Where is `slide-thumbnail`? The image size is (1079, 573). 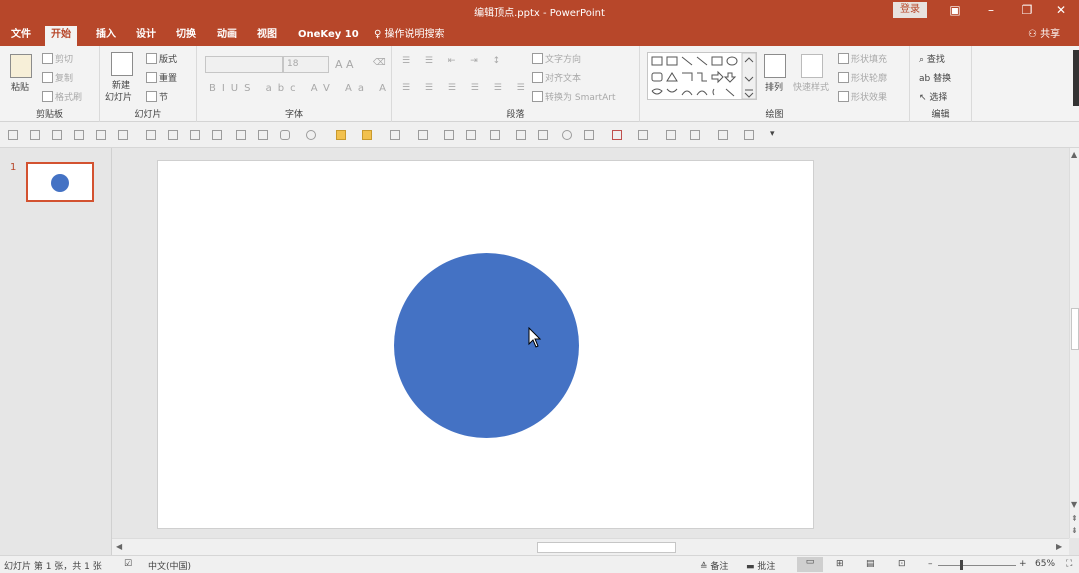
slide-thumbnail is located at coordinates (60, 182).